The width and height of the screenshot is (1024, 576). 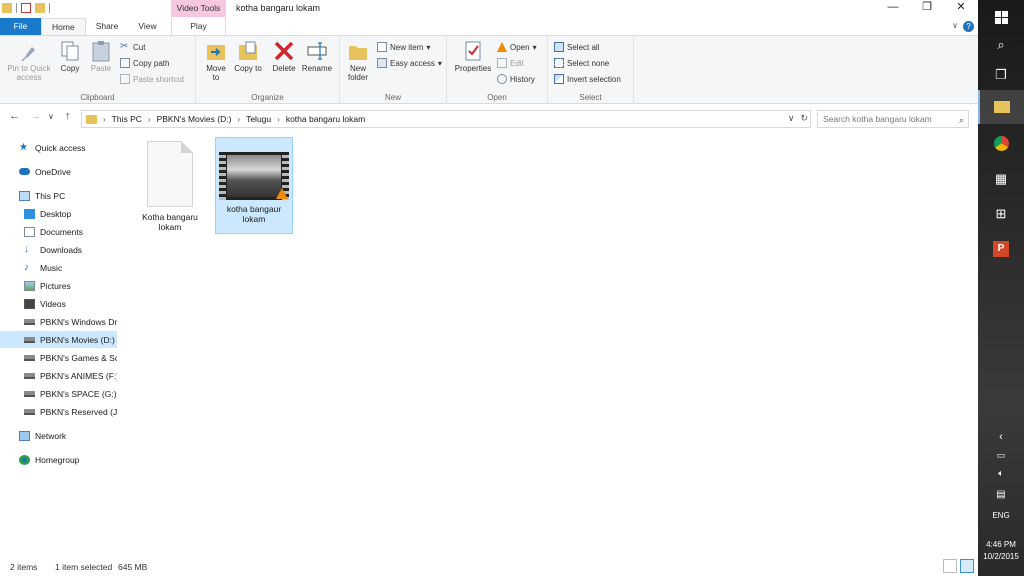 I want to click on sidebar-item-drive-d: PBKN's Movies (D:), so click(x=58, y=339).